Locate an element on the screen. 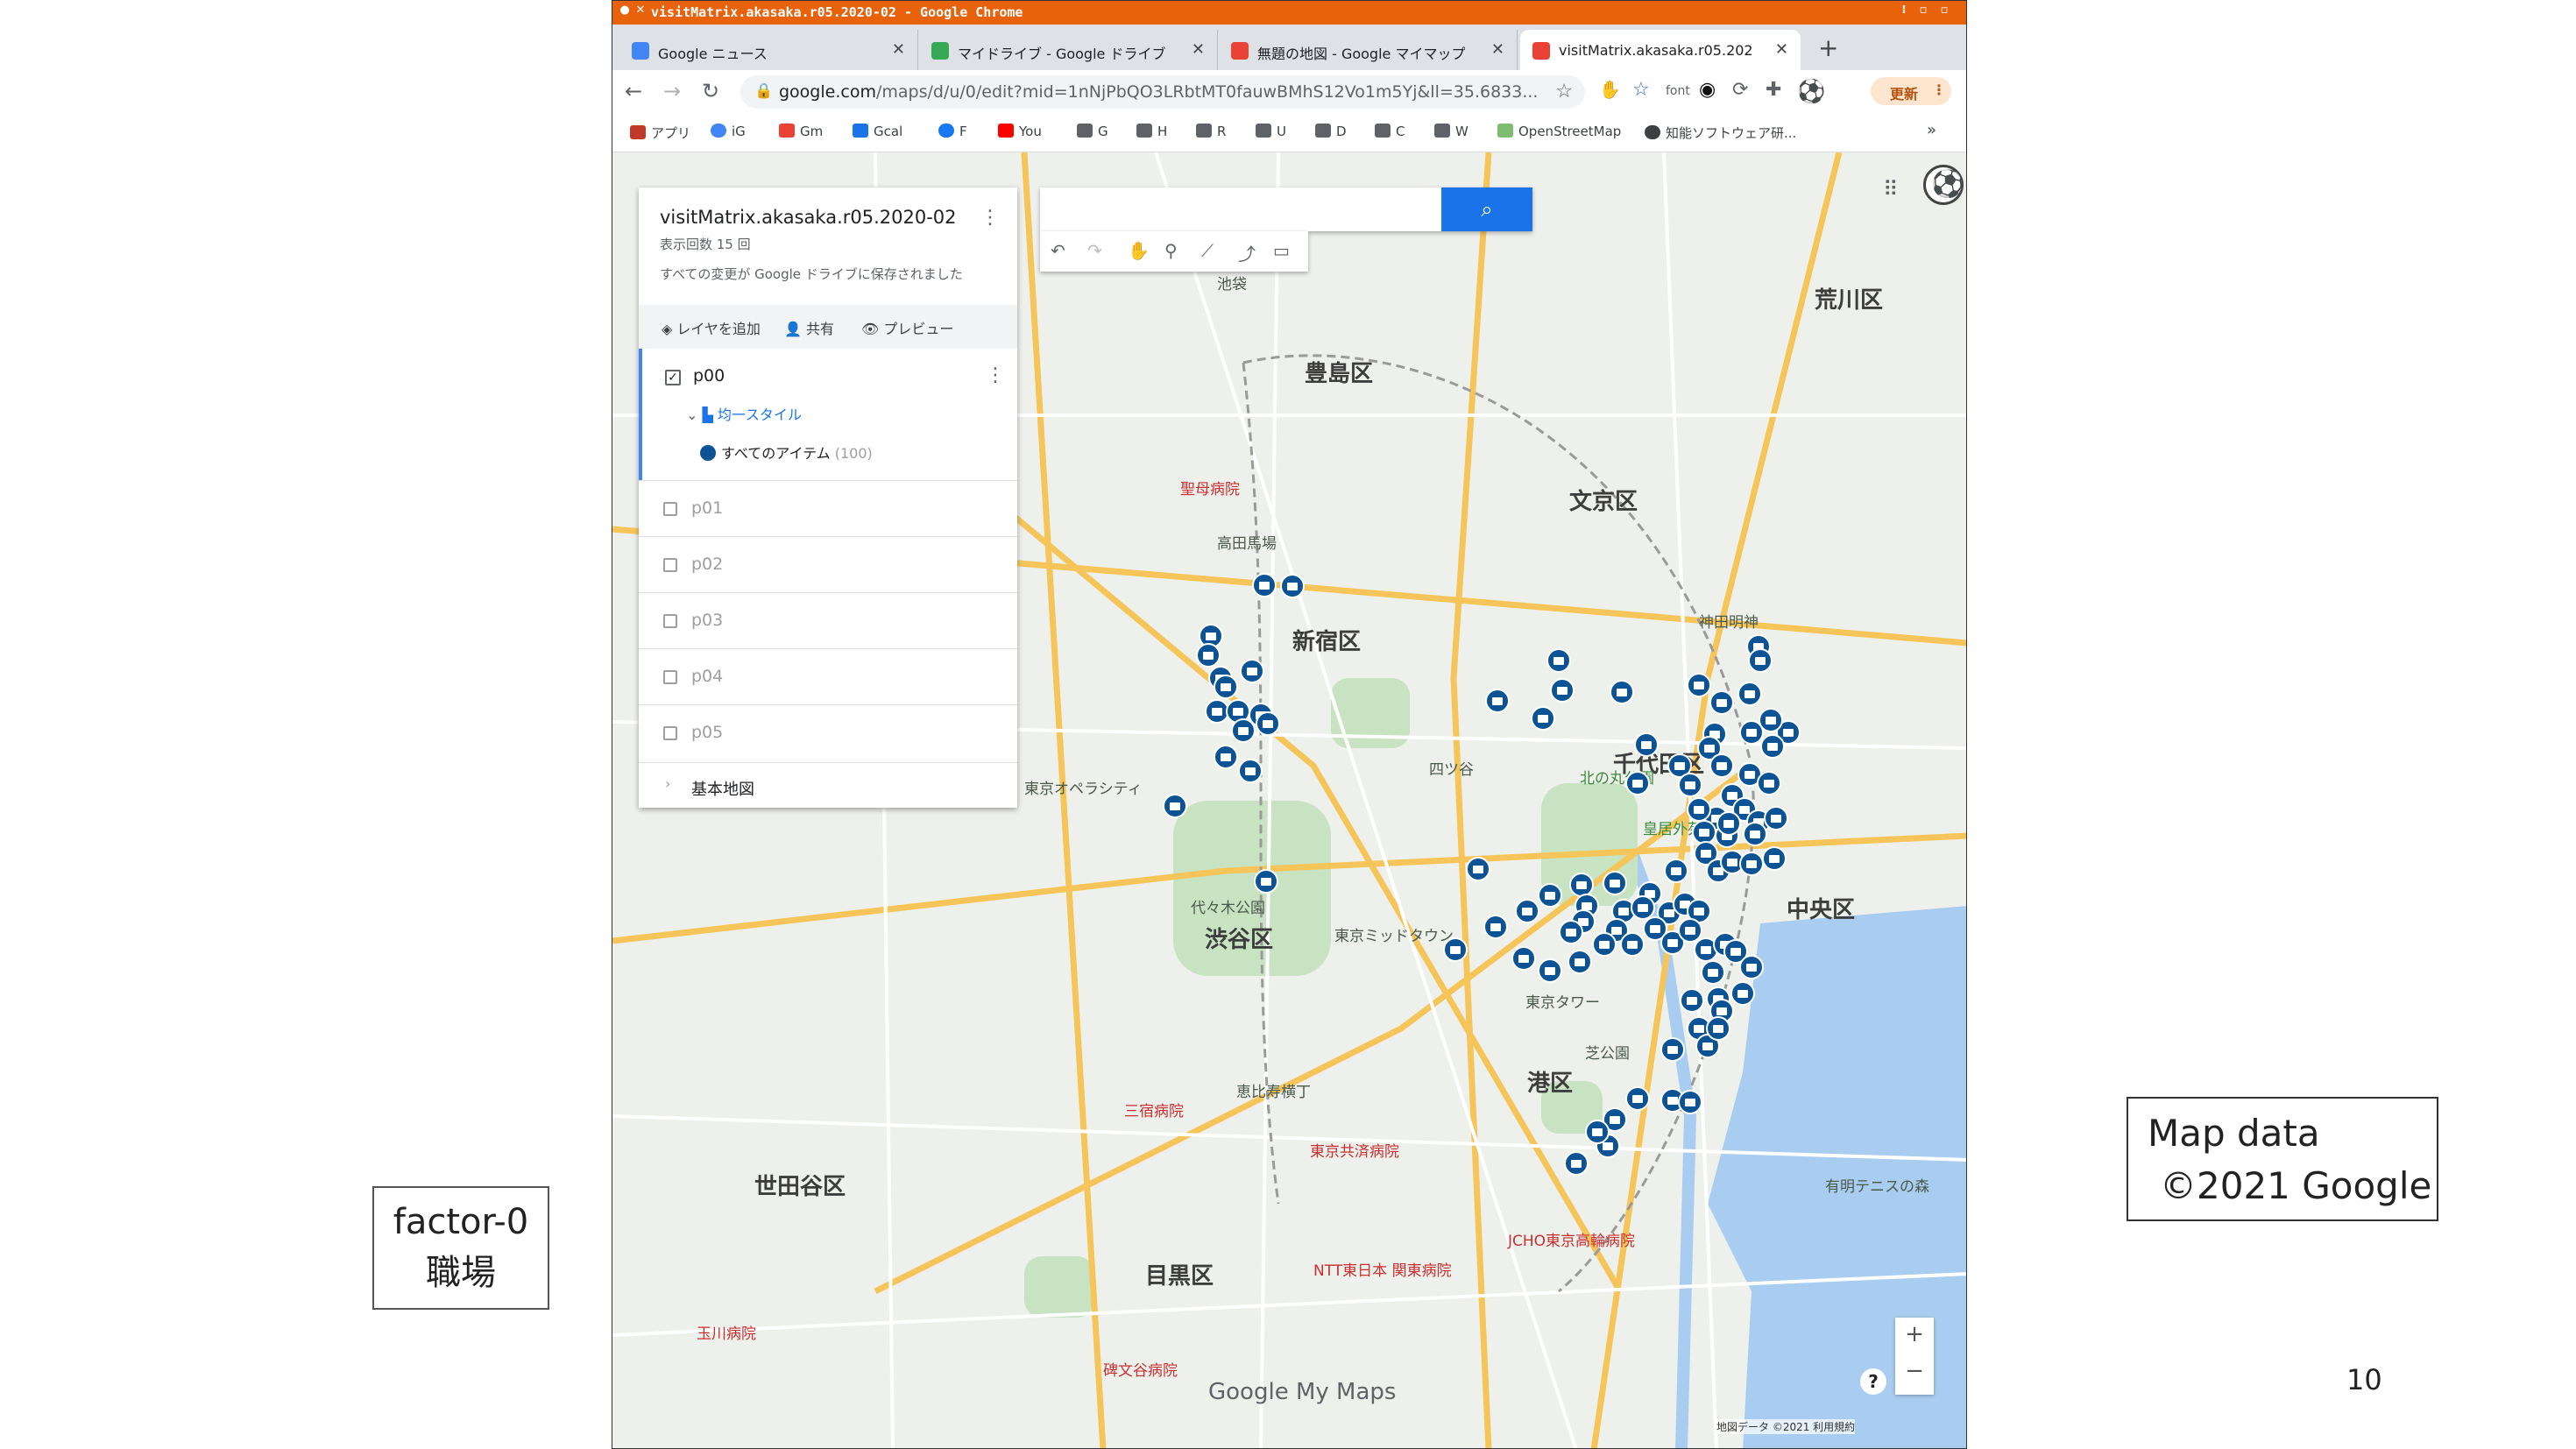  redo-icon: ↷ is located at coordinates (1094, 251).